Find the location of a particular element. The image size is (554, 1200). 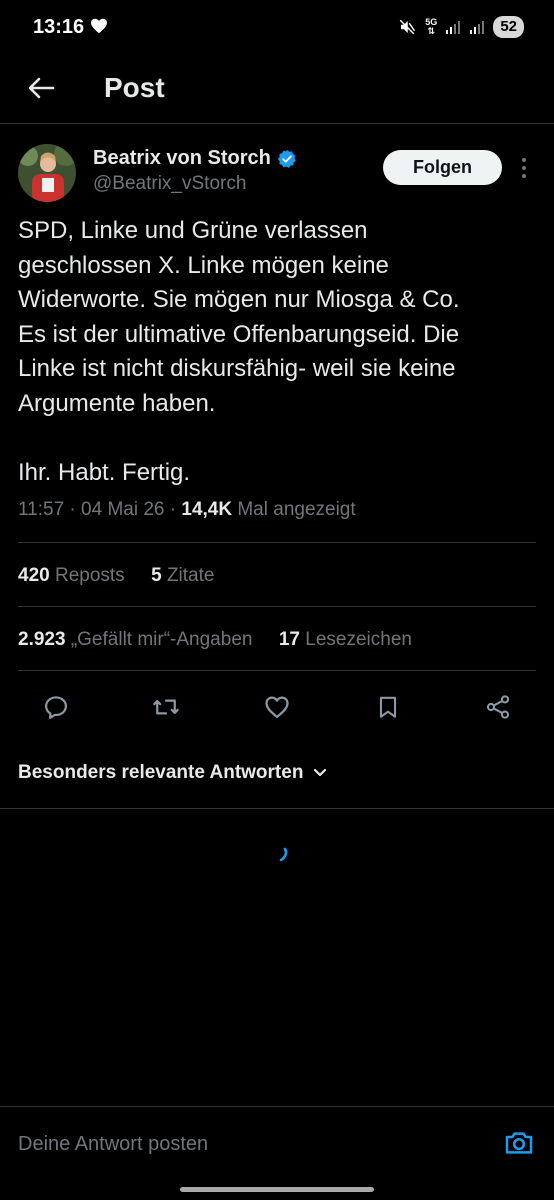

like-button is located at coordinates (277, 707).